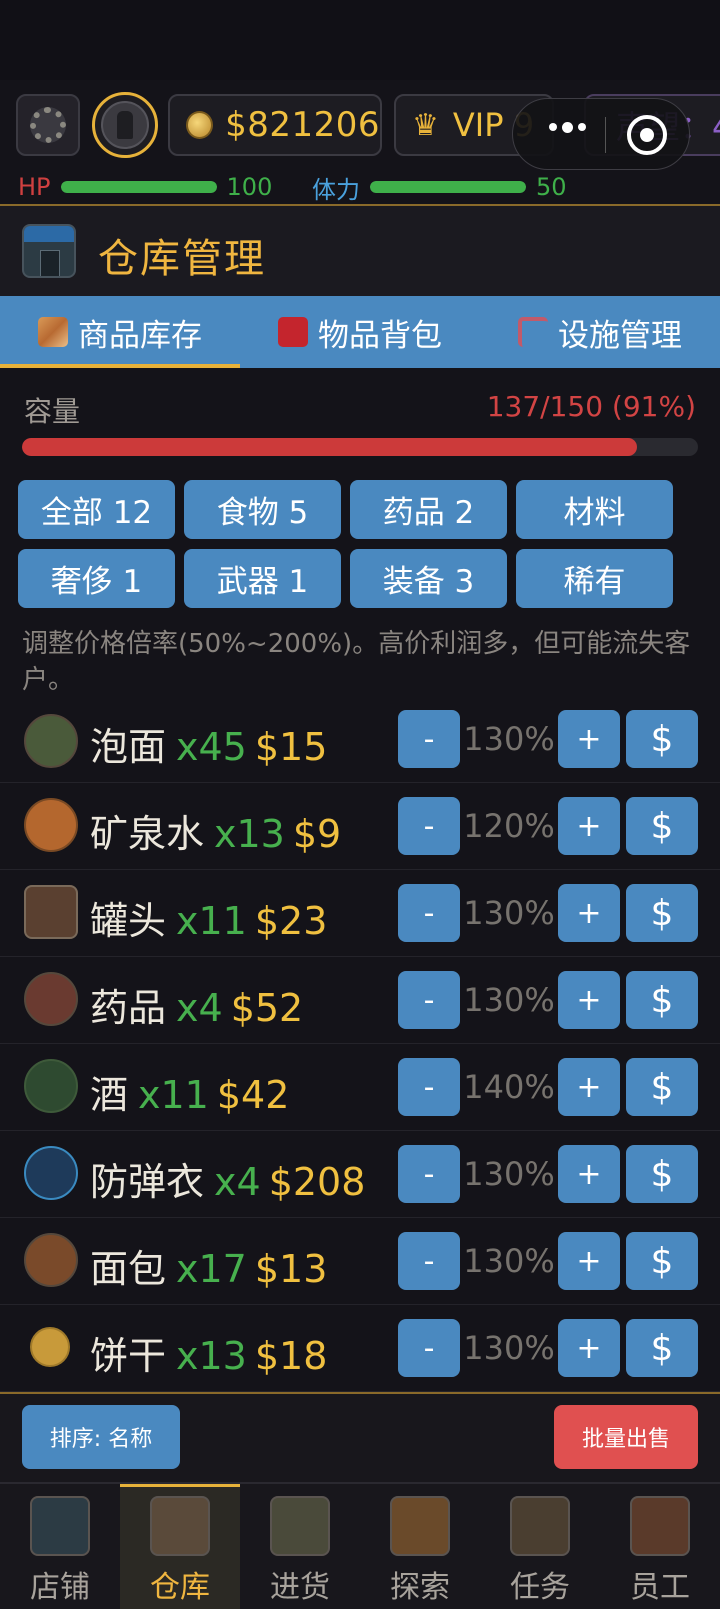 Image resolution: width=720 pixels, height=1609 pixels. I want to click on filter-weapons: 武器 1, so click(262, 578).